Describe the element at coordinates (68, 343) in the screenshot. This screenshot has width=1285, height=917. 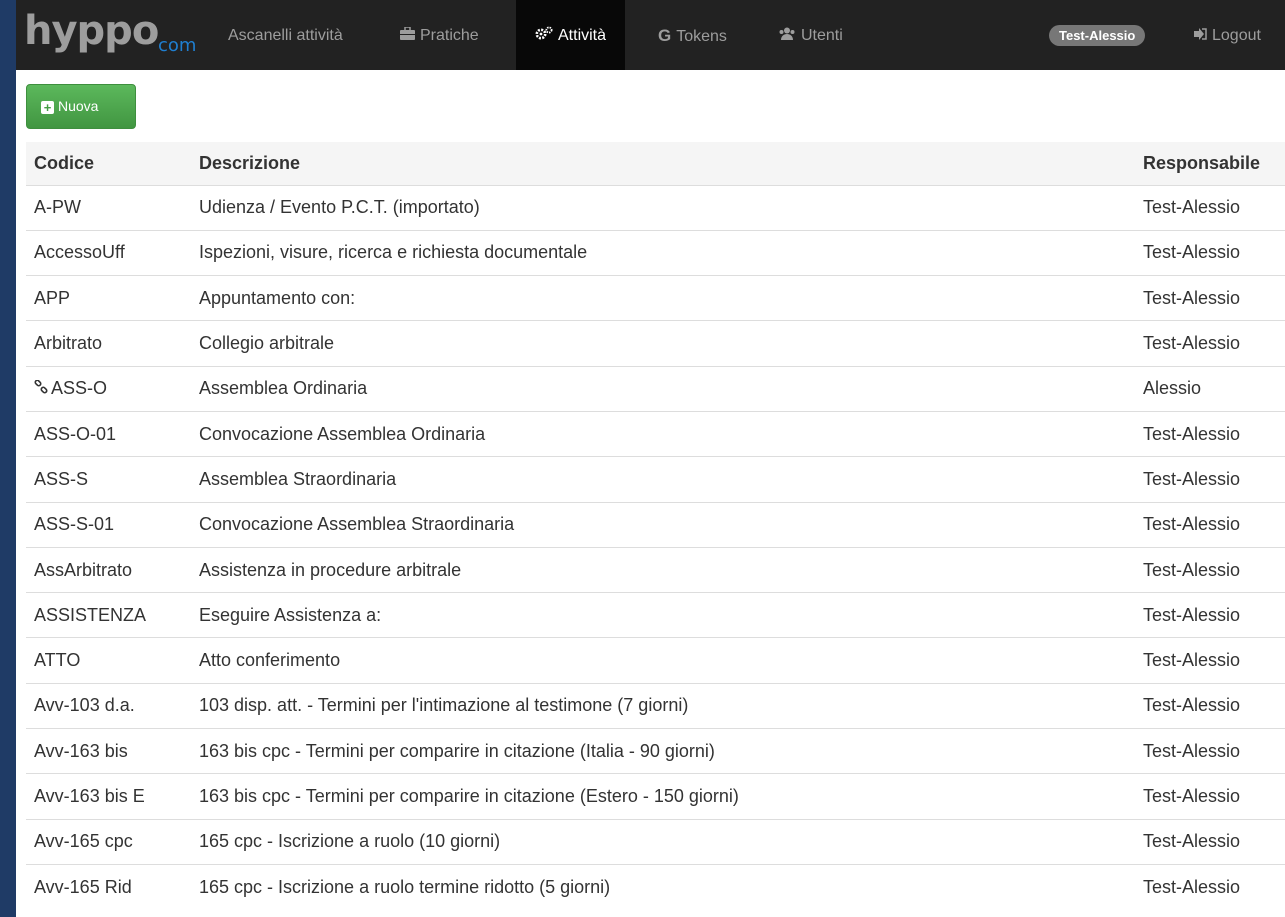
I see `code-text: Arbitrato` at that location.